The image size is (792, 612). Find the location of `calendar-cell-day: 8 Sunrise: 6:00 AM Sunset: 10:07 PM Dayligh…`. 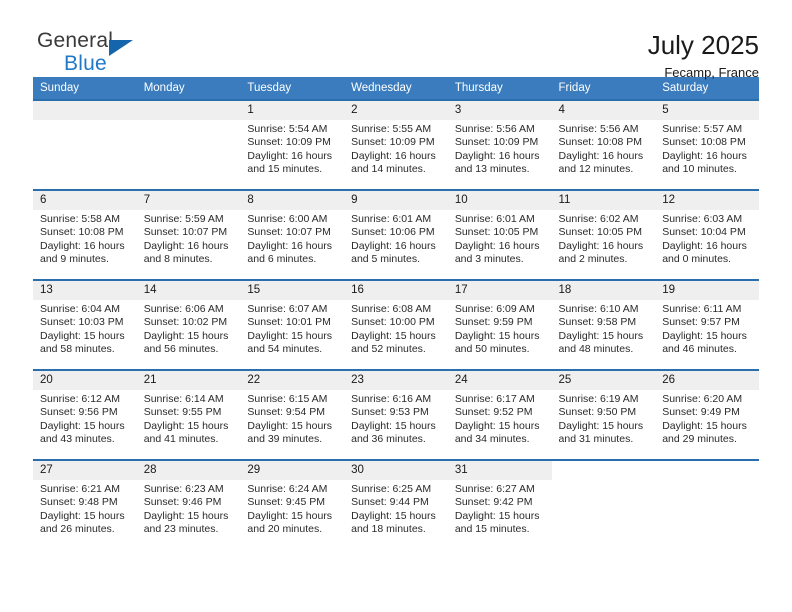

calendar-cell-day: 8 Sunrise: 6:00 AM Sunset: 10:07 PM Dayligh… is located at coordinates (292, 234).